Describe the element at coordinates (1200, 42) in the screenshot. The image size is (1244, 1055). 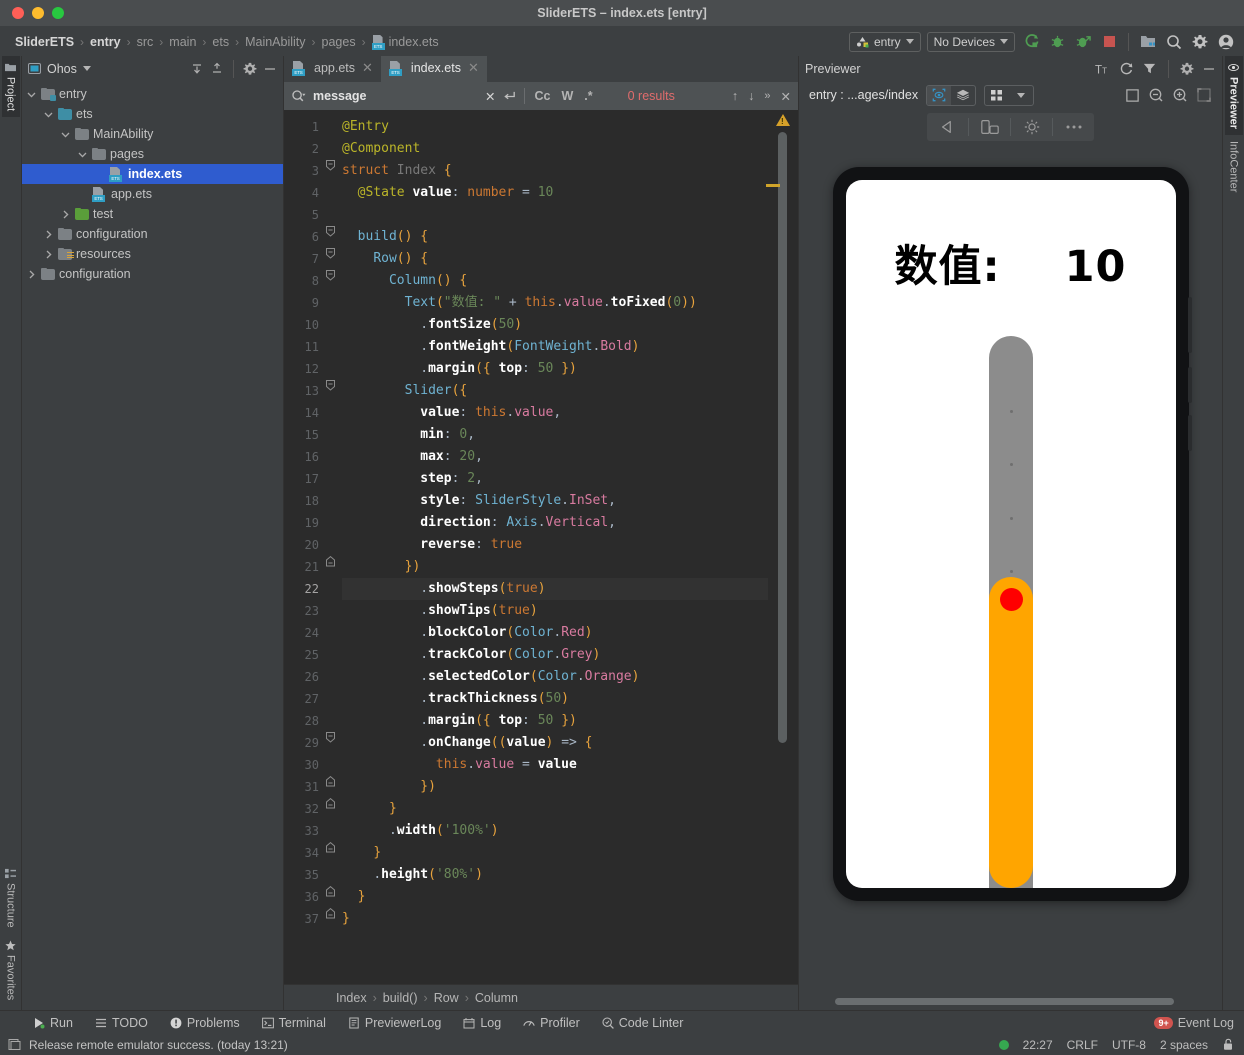
I see `settings-button` at that location.